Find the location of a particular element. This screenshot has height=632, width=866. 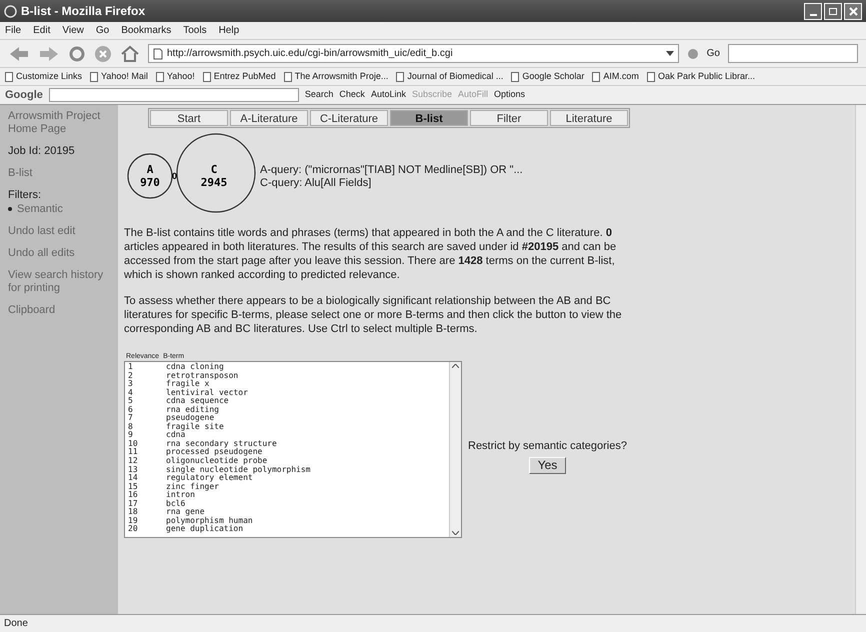

b-term: zinc finger is located at coordinates (192, 487).